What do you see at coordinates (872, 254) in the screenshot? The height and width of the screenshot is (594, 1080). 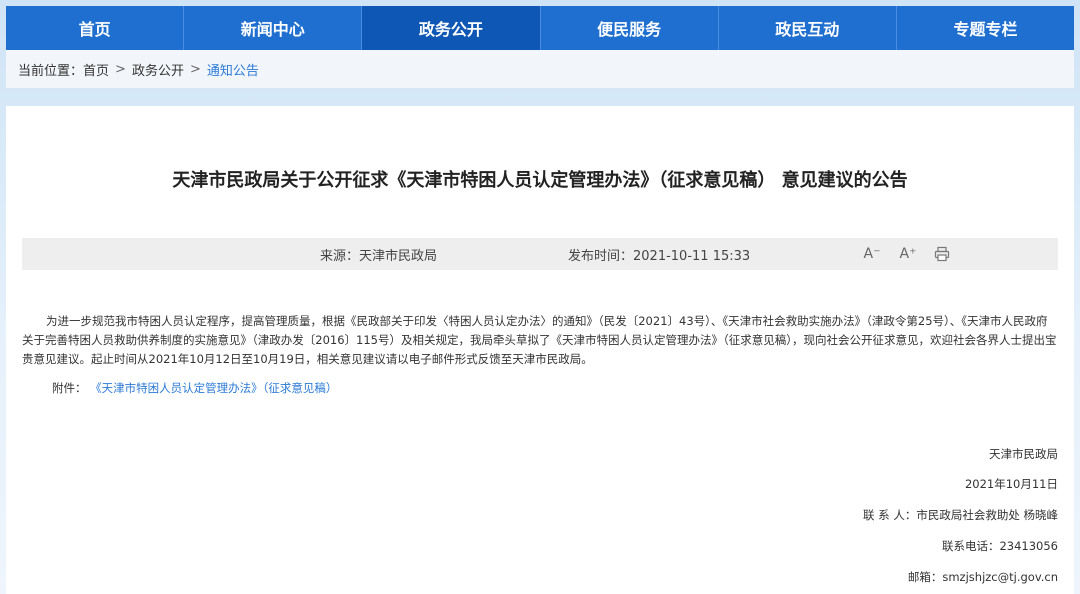 I see `font-decrease-icon: A⁻` at bounding box center [872, 254].